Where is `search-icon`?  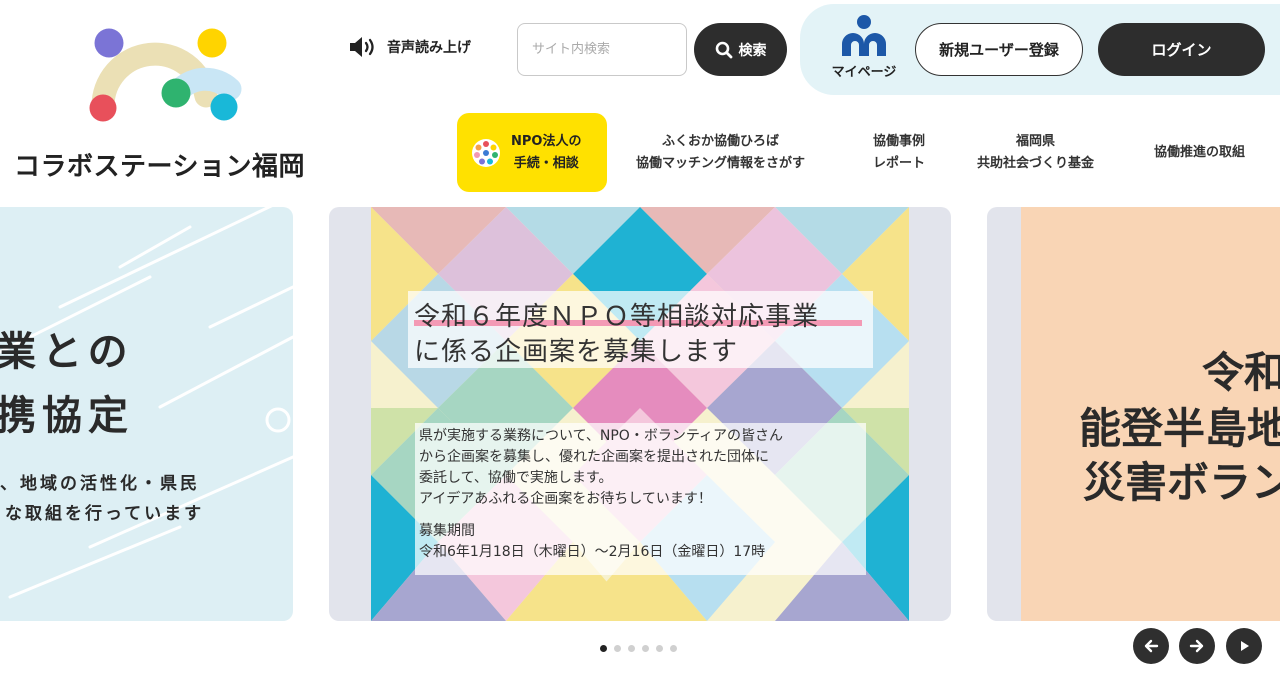
search-icon is located at coordinates (723, 49).